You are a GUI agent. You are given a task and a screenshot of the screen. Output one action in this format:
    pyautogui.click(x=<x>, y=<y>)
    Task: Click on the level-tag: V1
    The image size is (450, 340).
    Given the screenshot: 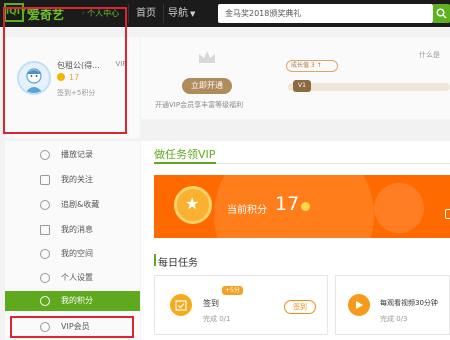 What is the action you would take?
    pyautogui.click(x=302, y=86)
    